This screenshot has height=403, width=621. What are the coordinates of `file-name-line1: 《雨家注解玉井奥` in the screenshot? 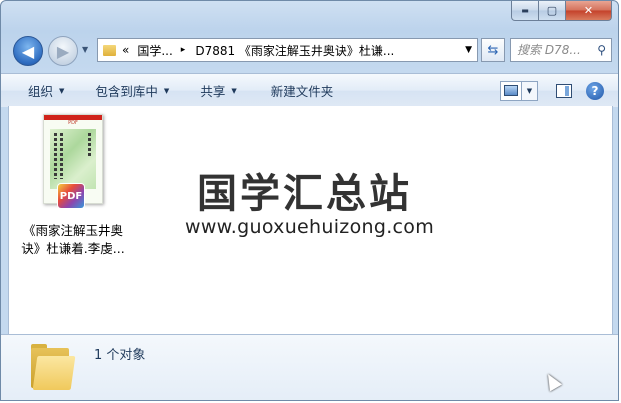 It's located at (72, 230).